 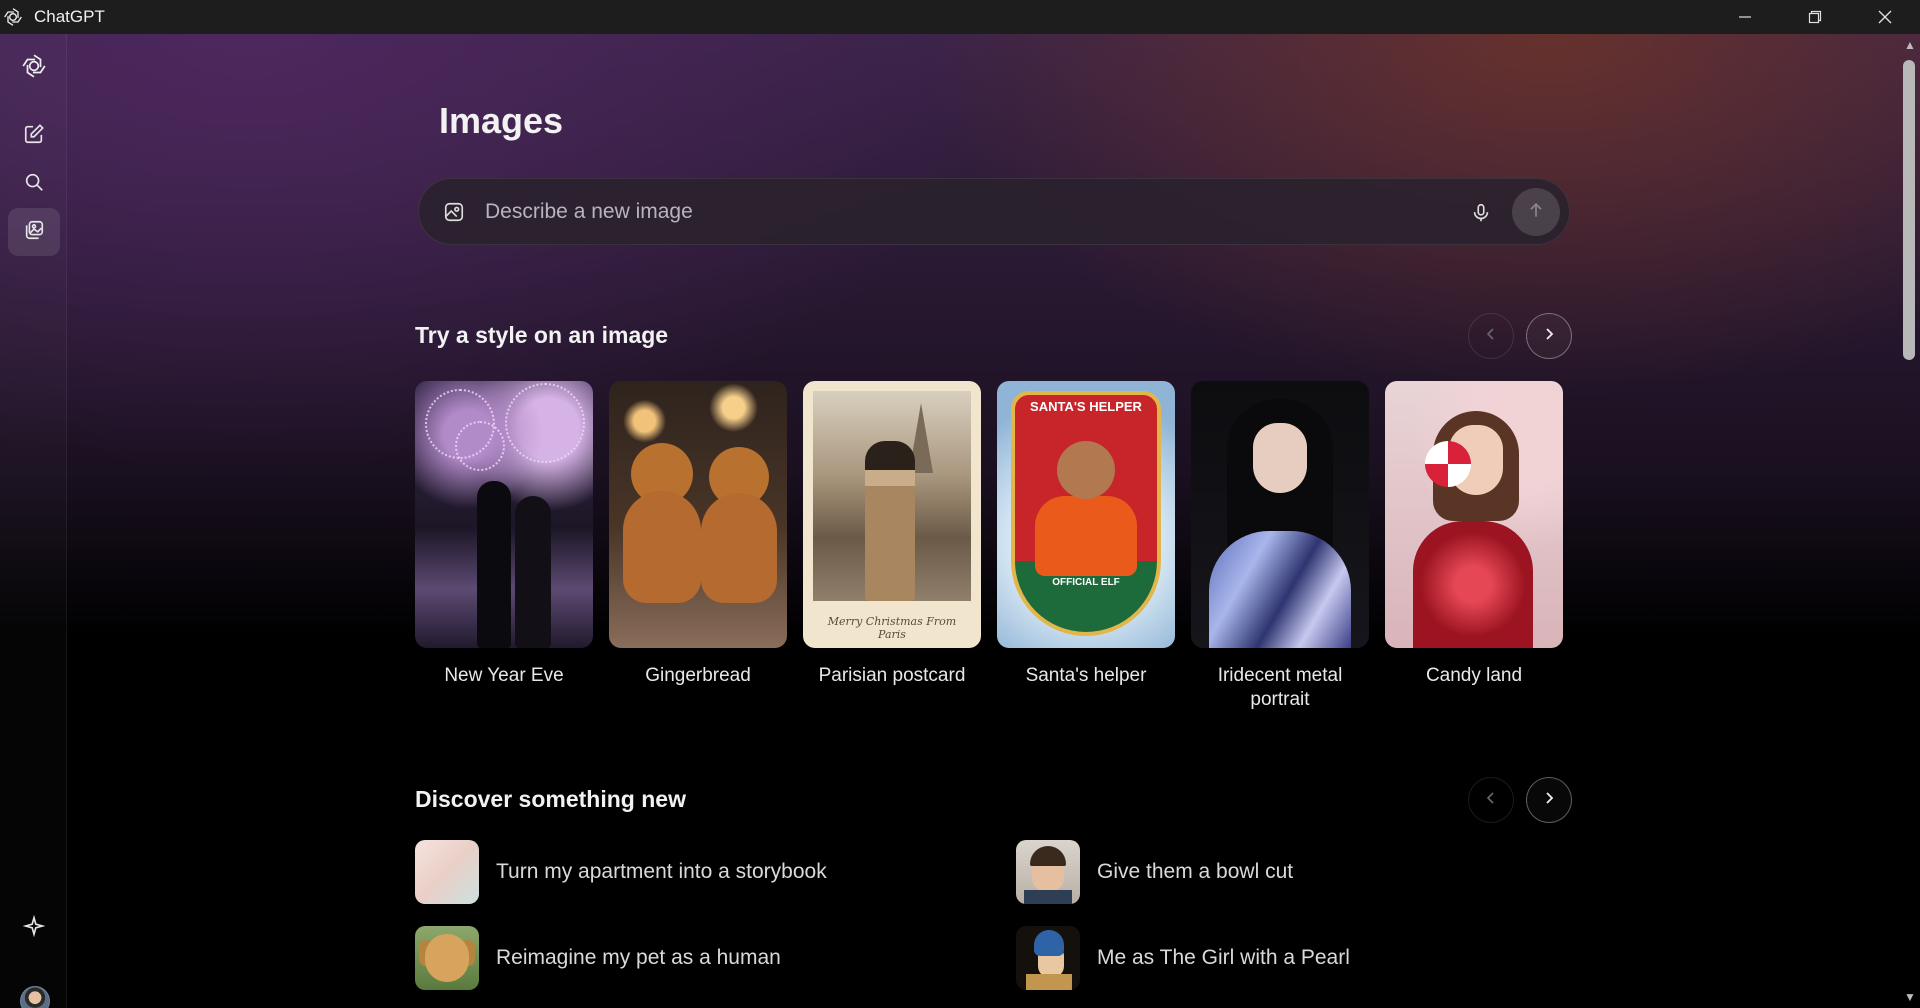 What do you see at coordinates (935, 212) in the screenshot?
I see `image-prompt-input` at bounding box center [935, 212].